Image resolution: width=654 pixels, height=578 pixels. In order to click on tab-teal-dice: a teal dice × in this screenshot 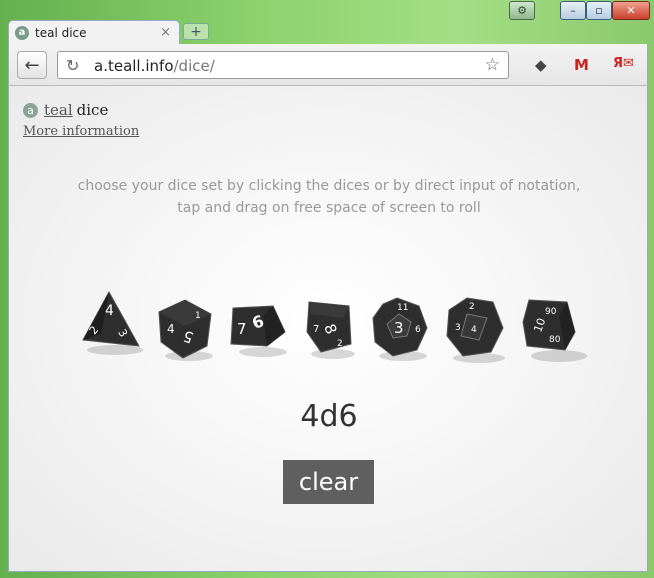, I will do `click(94, 32)`.